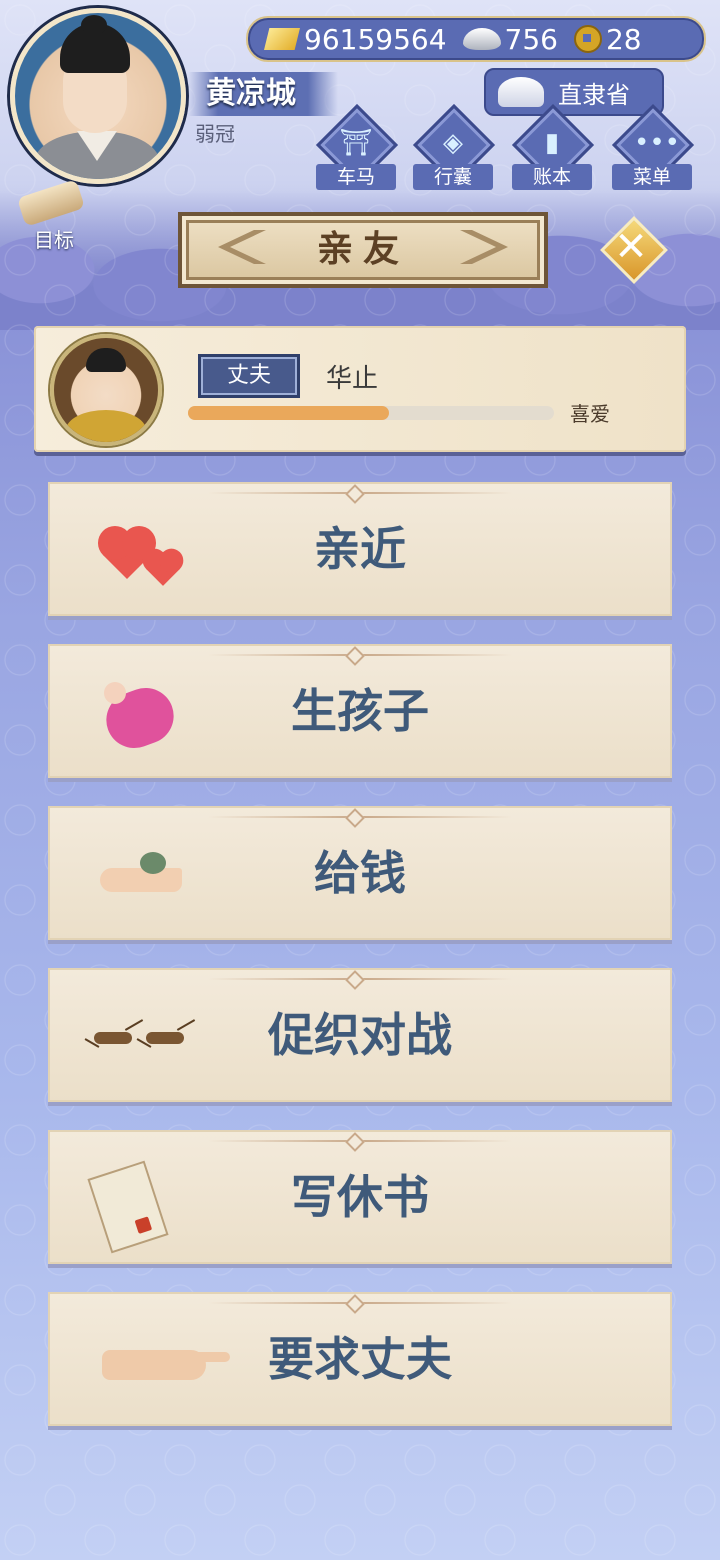 This screenshot has height=1560, width=720. What do you see at coordinates (481, 39) in the screenshot?
I see `silver-ingot-icon` at bounding box center [481, 39].